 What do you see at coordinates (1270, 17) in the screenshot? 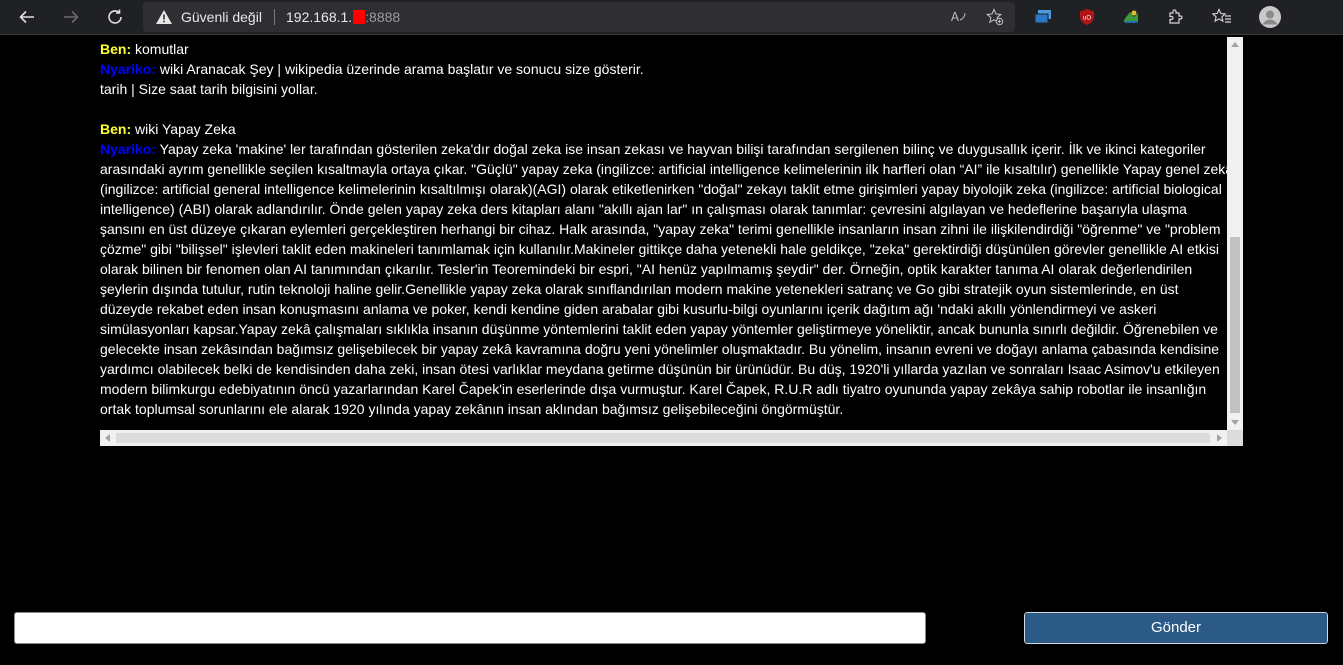
I see `profile-icon` at bounding box center [1270, 17].